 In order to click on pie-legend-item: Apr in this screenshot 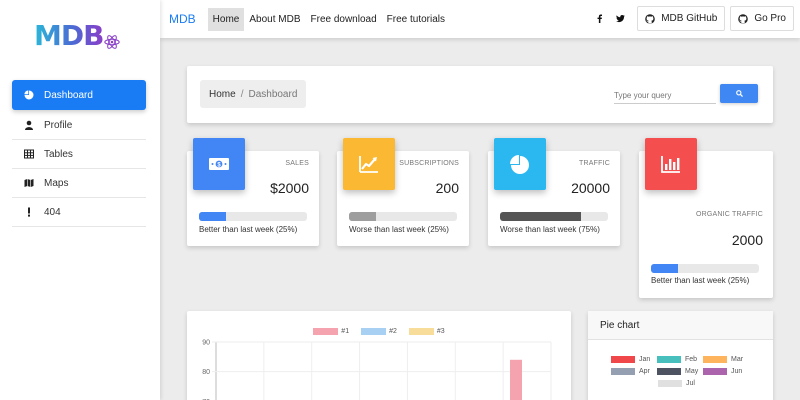, I will do `click(634, 371)`.